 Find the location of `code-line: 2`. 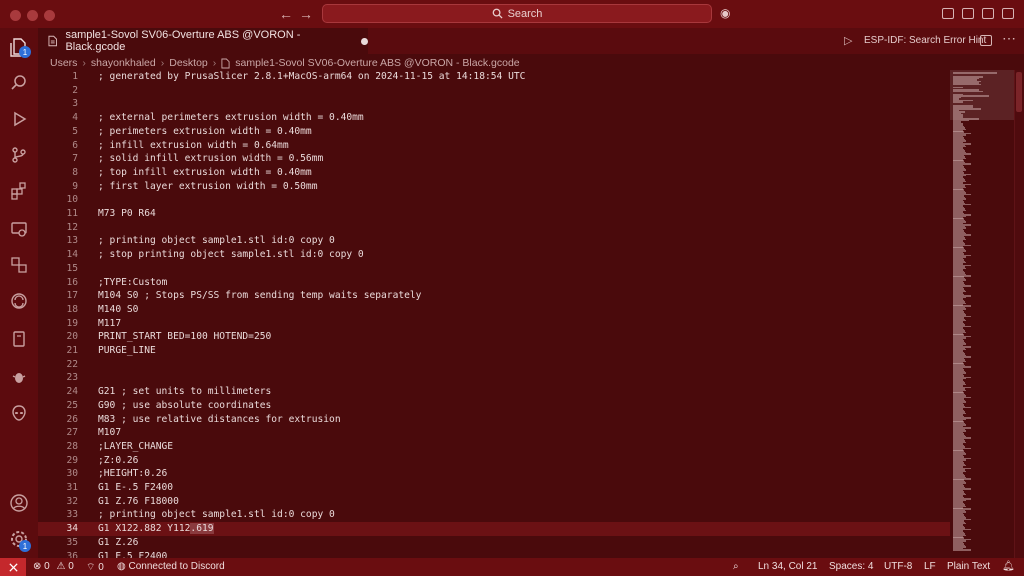

code-line: 2 is located at coordinates (494, 91).